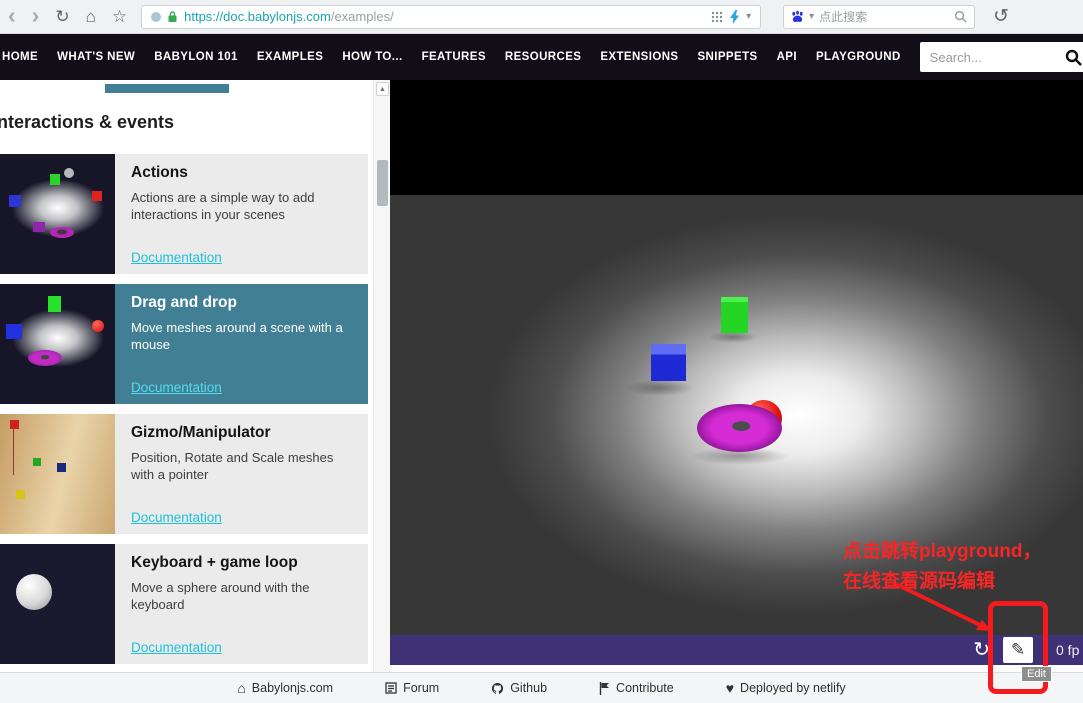 This screenshot has height=703, width=1083. What do you see at coordinates (942, 551) in the screenshot?
I see `annotation-text-line1: 点击跳转playground，` at bounding box center [942, 551].